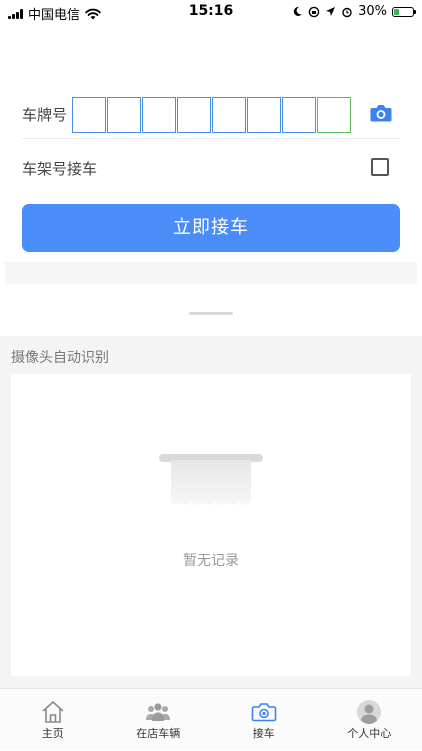 Image resolution: width=422 pixels, height=751 pixels. What do you see at coordinates (381, 113) in the screenshot?
I see `scan-plate-camera-icon` at bounding box center [381, 113].